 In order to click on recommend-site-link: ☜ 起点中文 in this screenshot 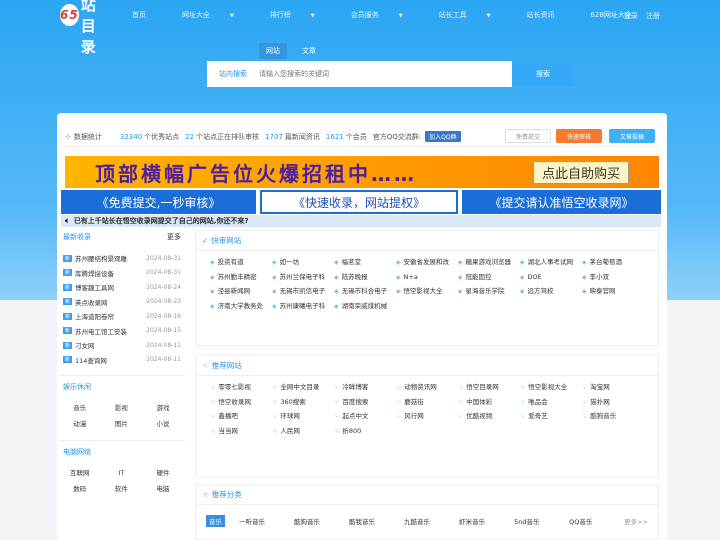, I will do `click(365, 416)`.